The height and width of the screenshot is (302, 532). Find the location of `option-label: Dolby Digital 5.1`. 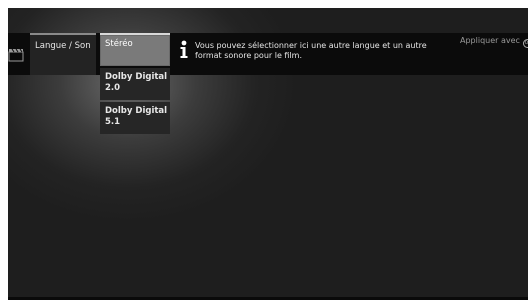

option-label: Dolby Digital 5.1 is located at coordinates (136, 116).